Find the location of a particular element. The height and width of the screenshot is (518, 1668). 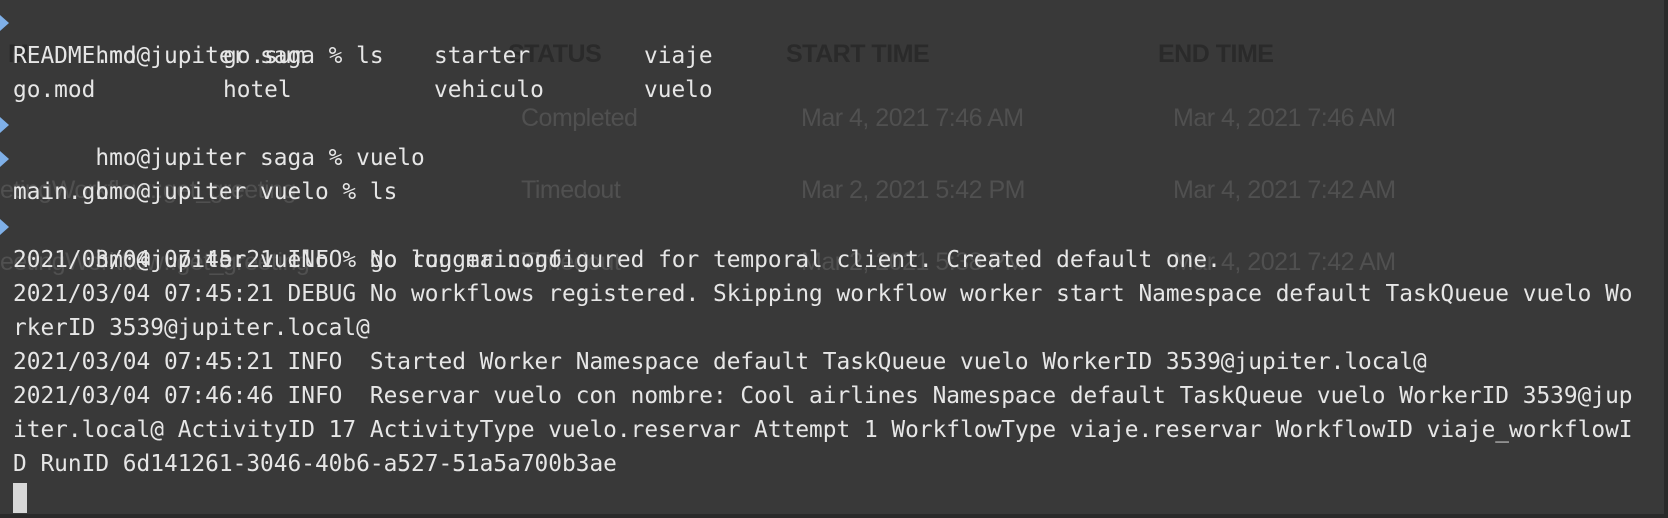

prompt-line: hmo@jupiter saga % ls is located at coordinates (816, 37).